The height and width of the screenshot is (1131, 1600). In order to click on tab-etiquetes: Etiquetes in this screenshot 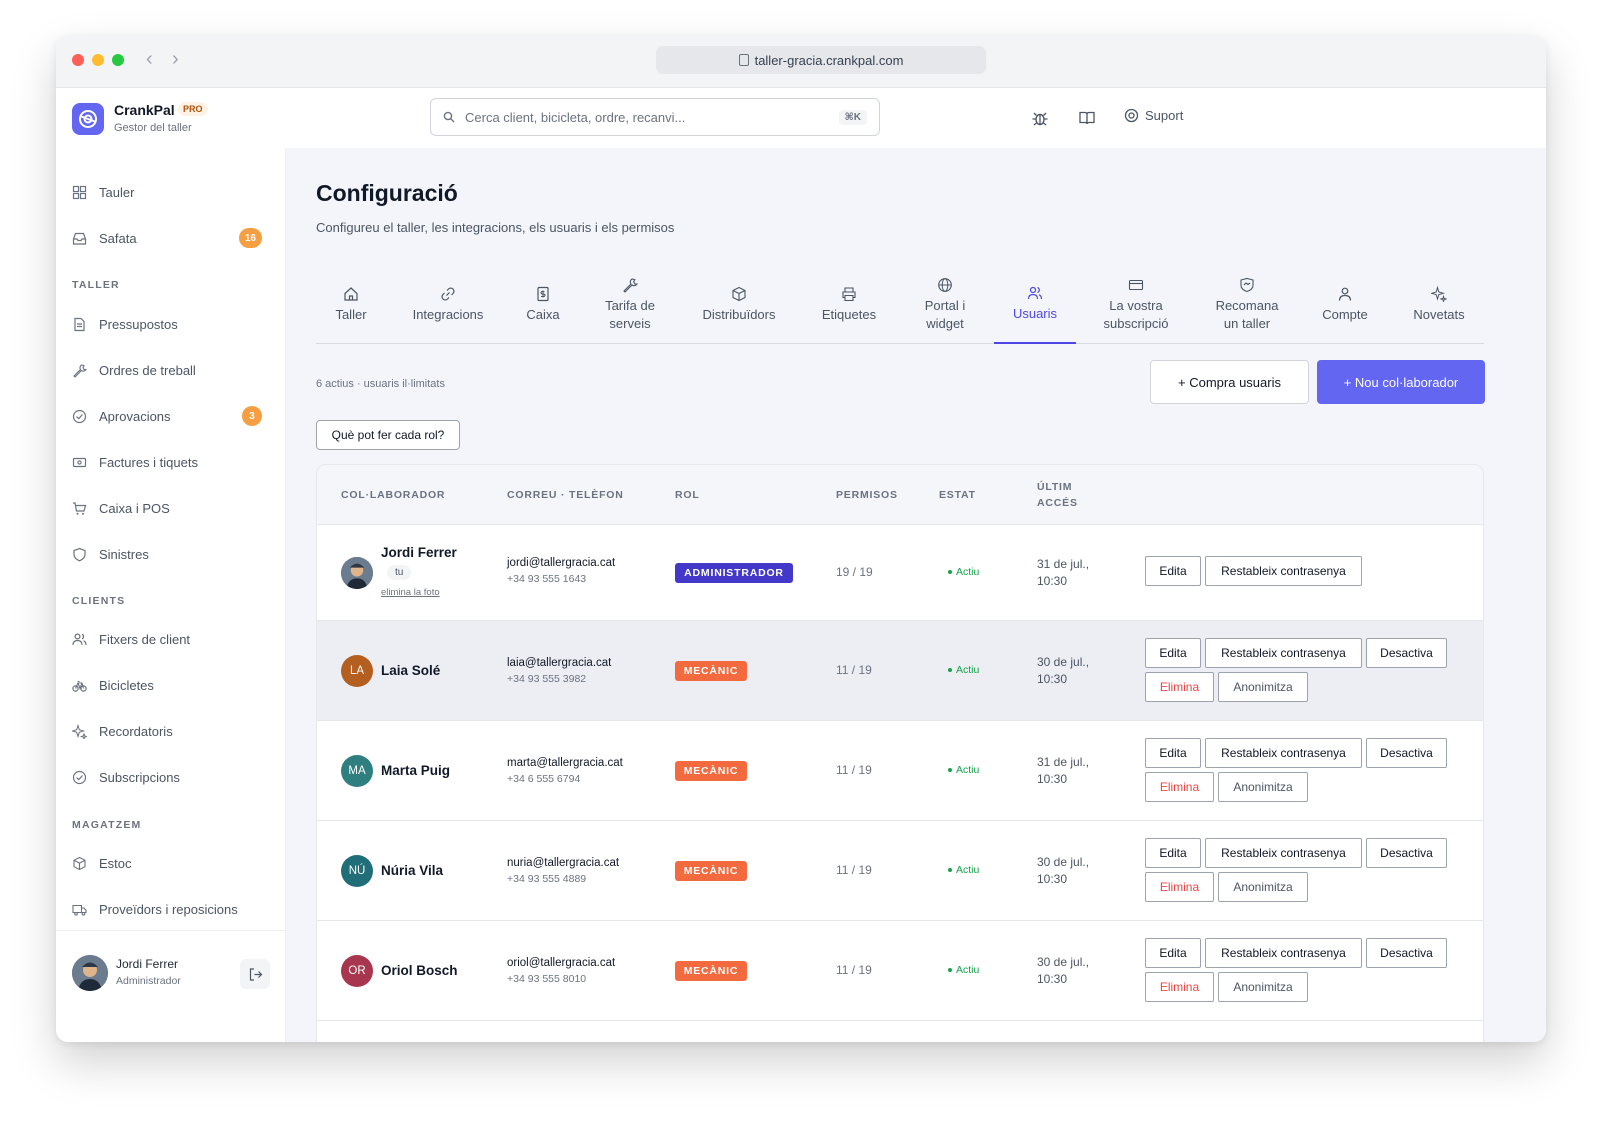, I will do `click(849, 305)`.